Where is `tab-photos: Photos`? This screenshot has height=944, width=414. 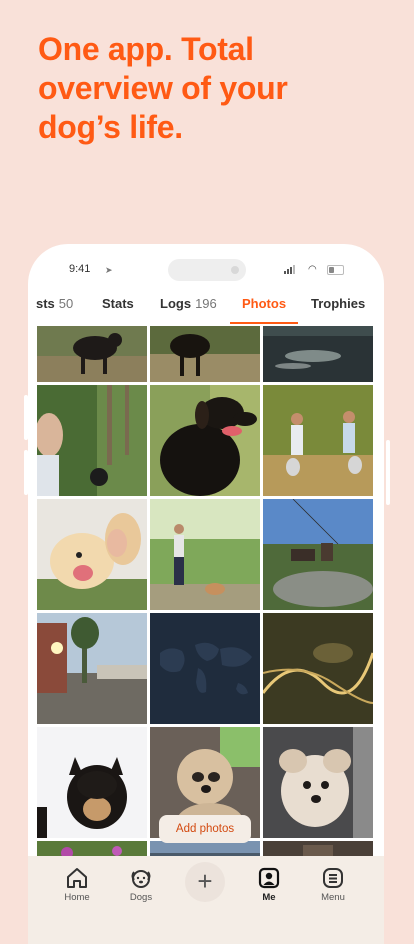 tab-photos: Photos is located at coordinates (264, 303).